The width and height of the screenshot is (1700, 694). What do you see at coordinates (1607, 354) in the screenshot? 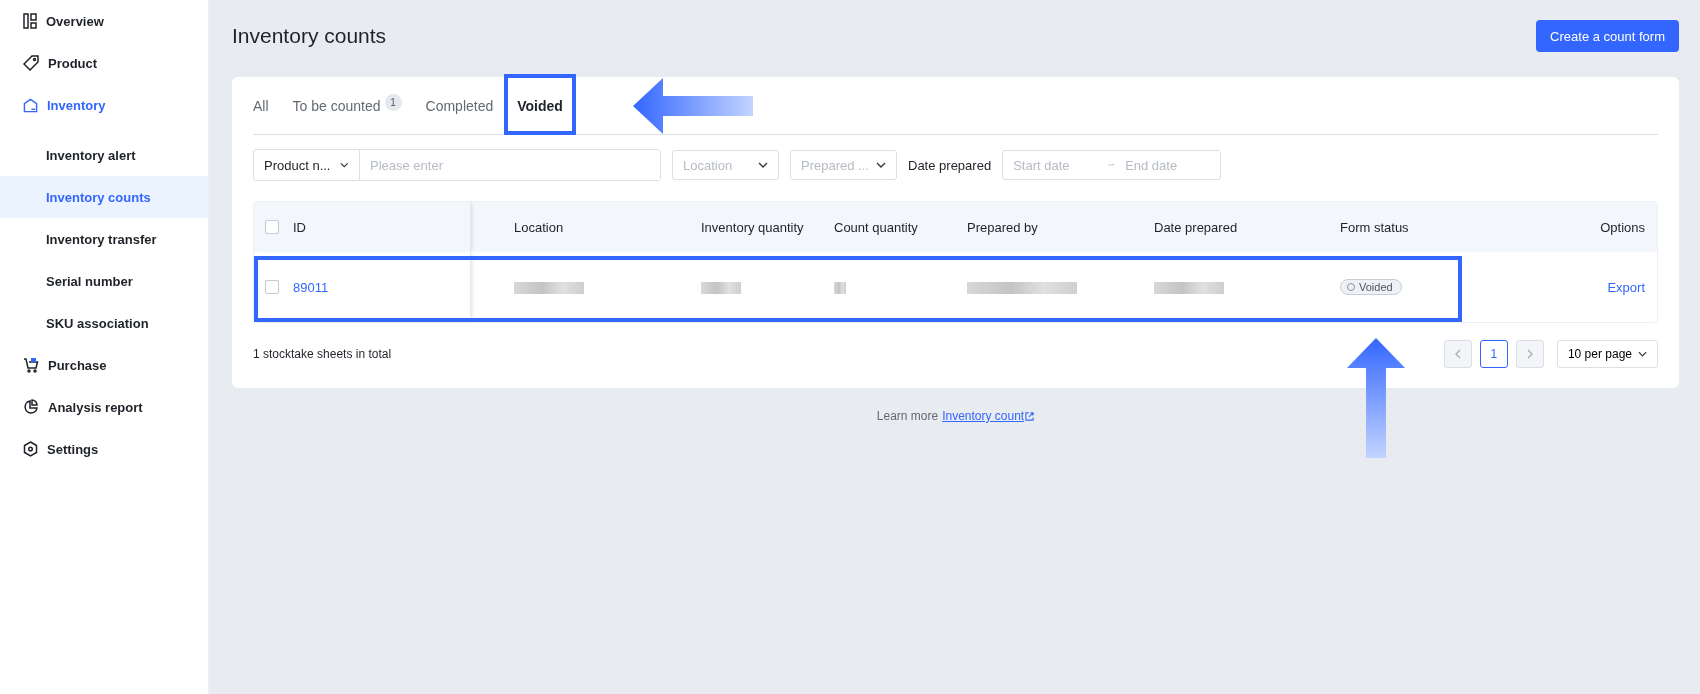
I see `page-size-select: 10 per page` at bounding box center [1607, 354].